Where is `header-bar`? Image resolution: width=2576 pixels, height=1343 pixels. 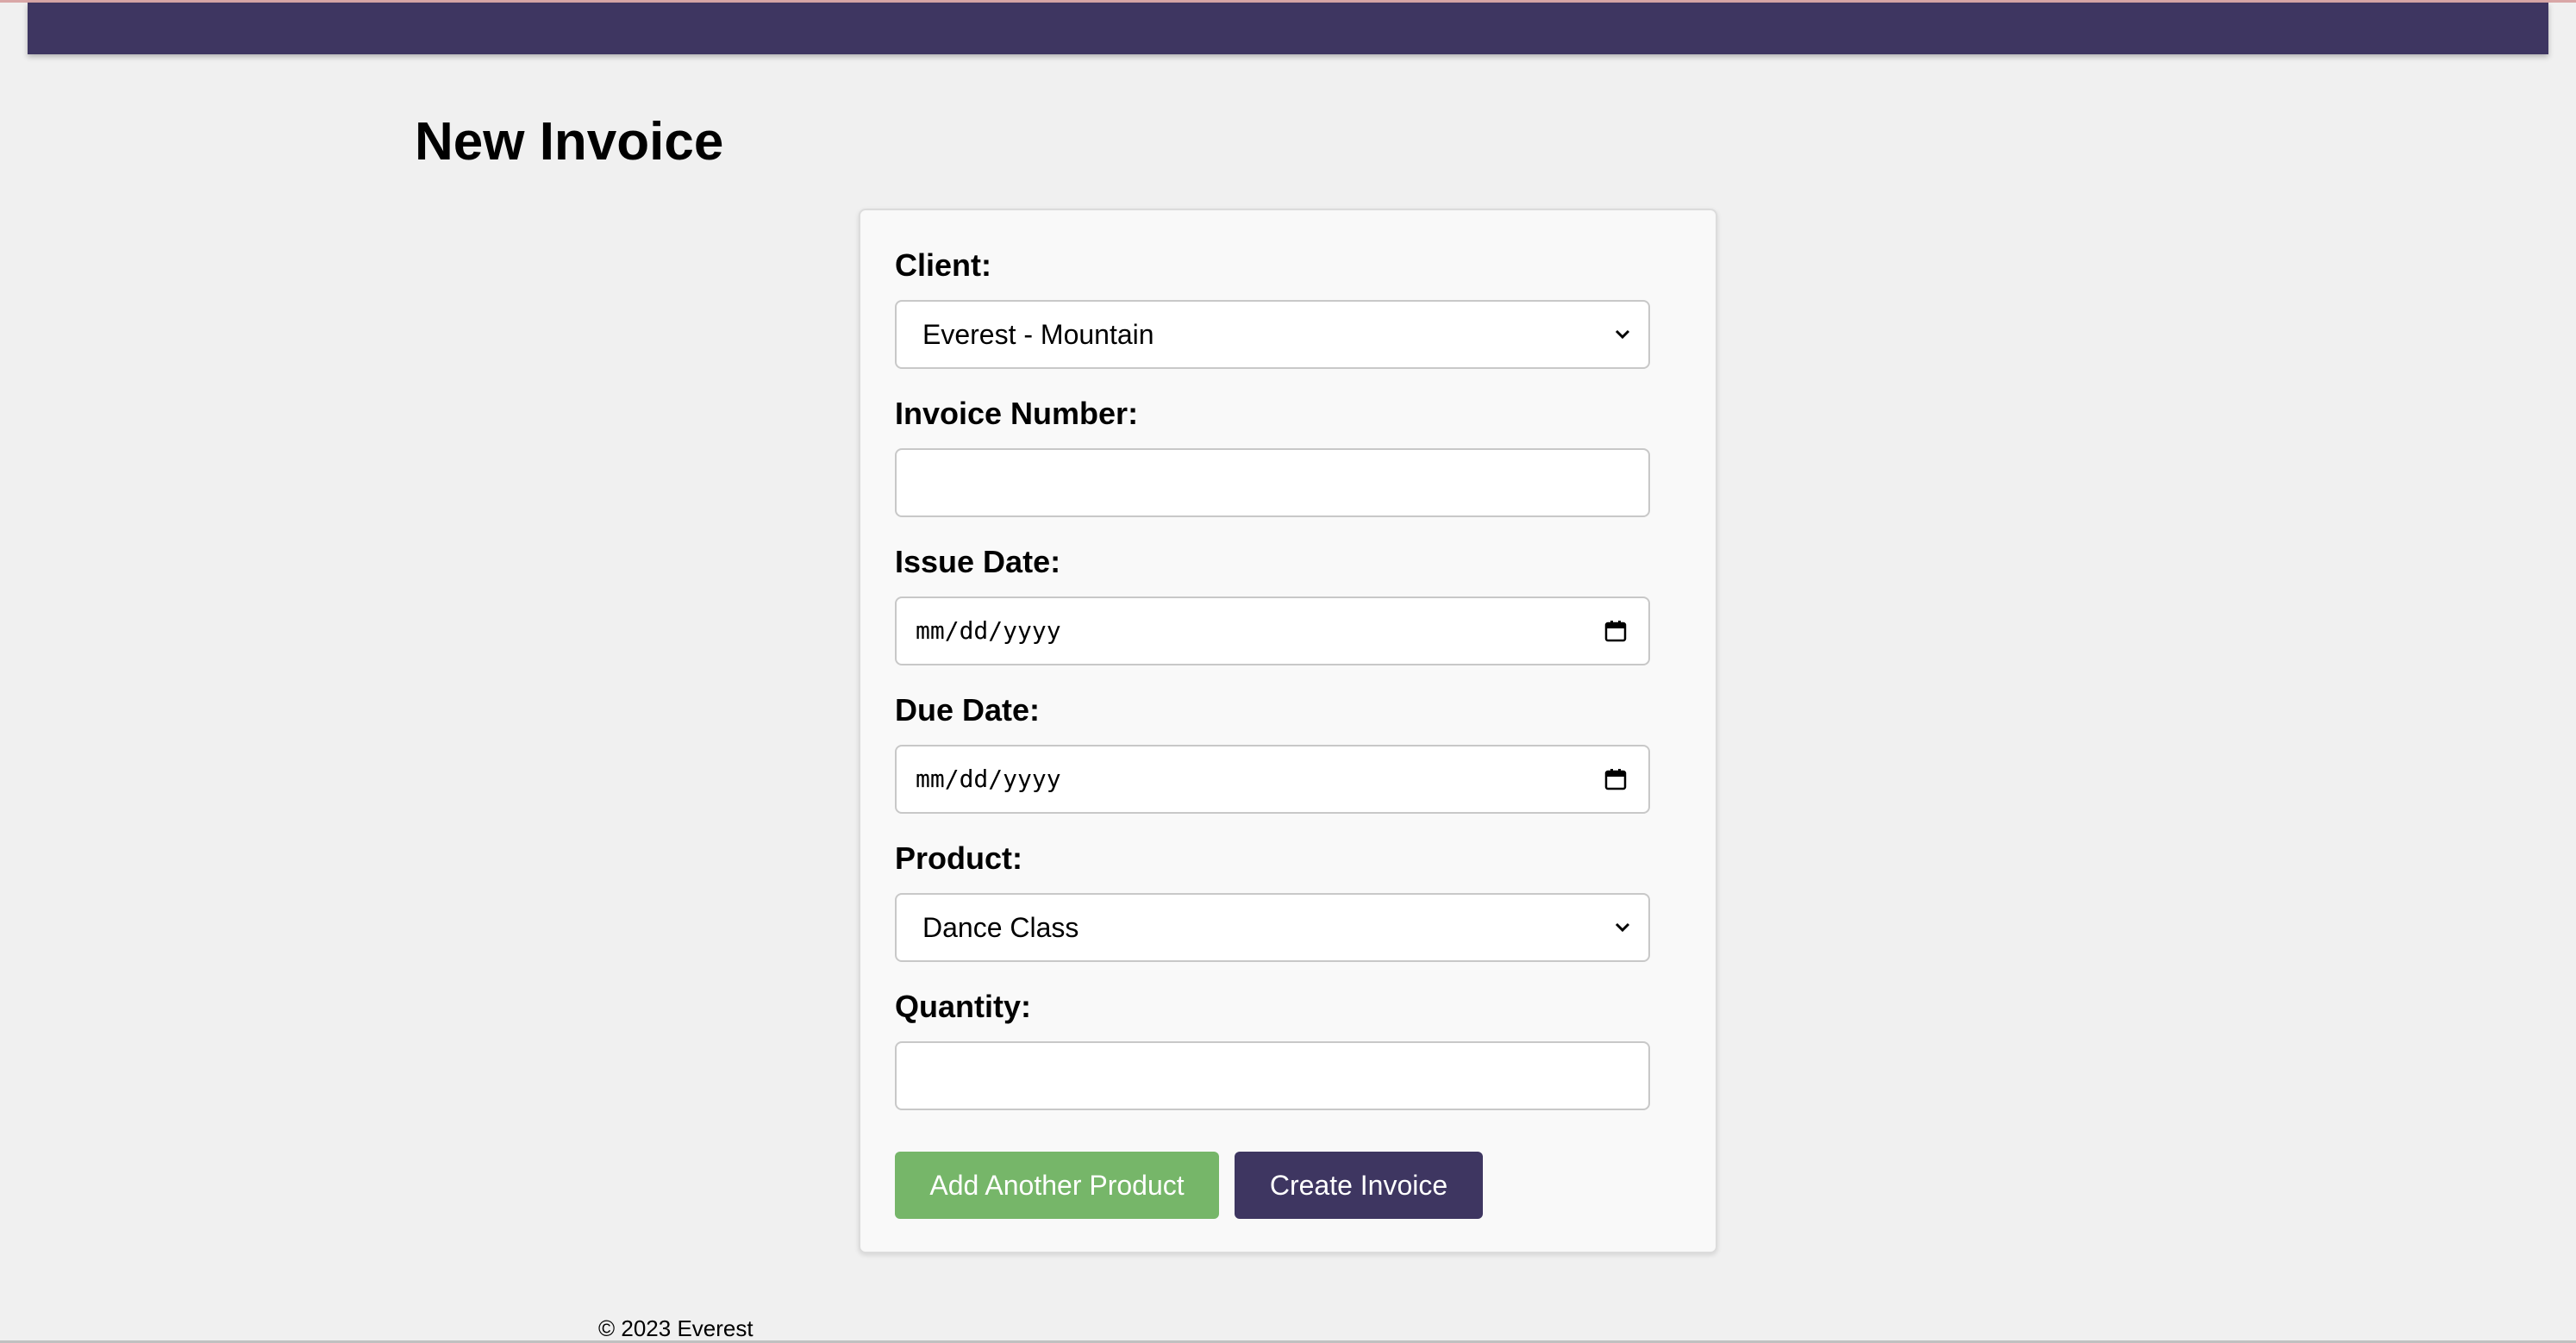 header-bar is located at coordinates (1288, 29).